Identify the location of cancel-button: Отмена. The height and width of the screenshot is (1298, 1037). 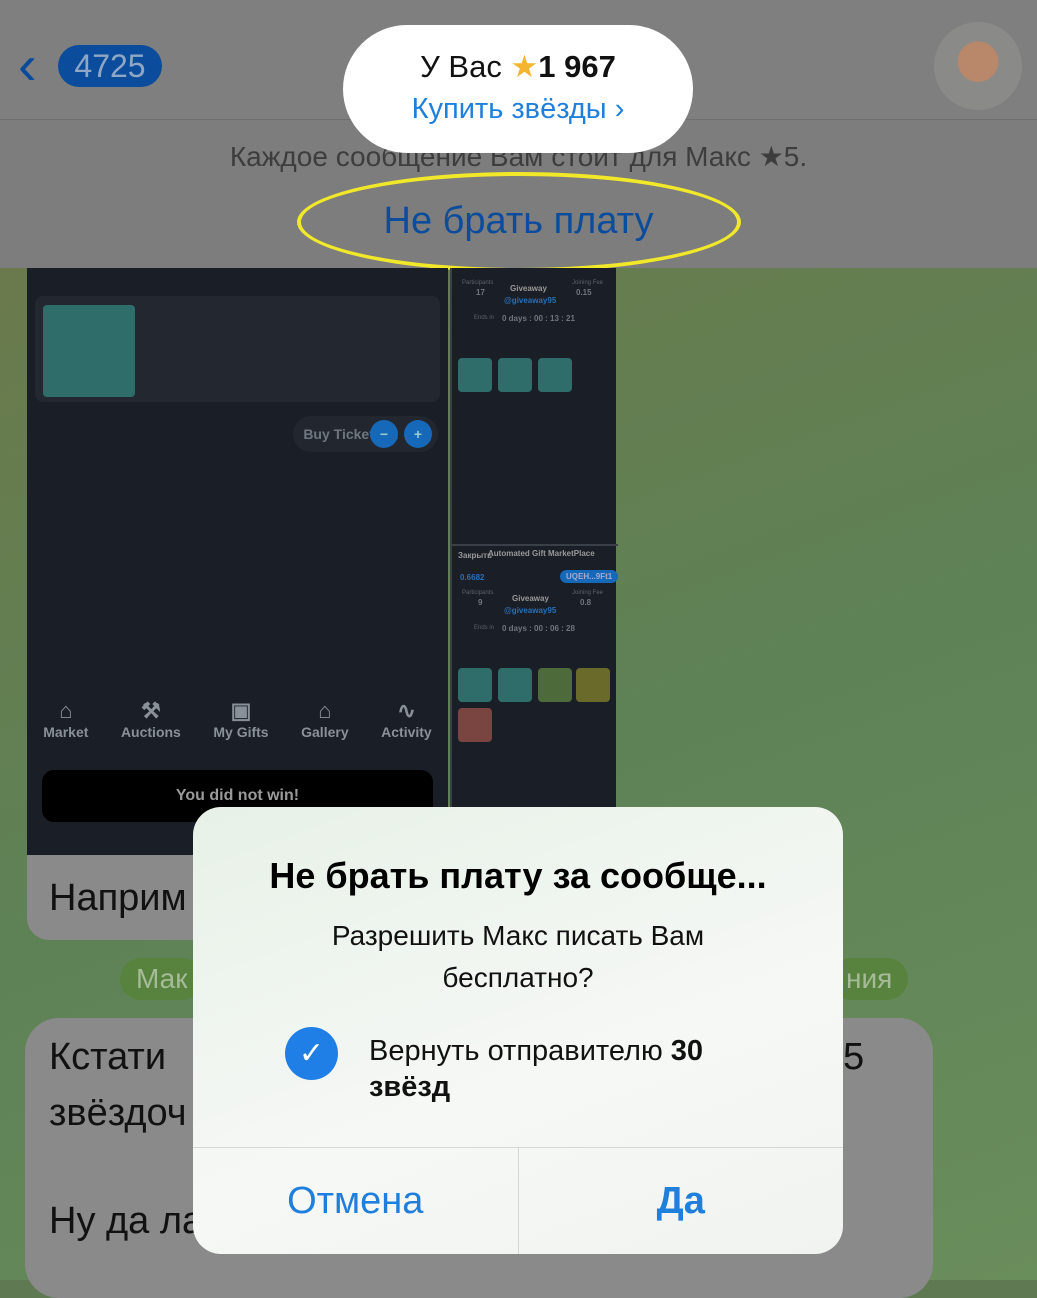
(355, 1201).